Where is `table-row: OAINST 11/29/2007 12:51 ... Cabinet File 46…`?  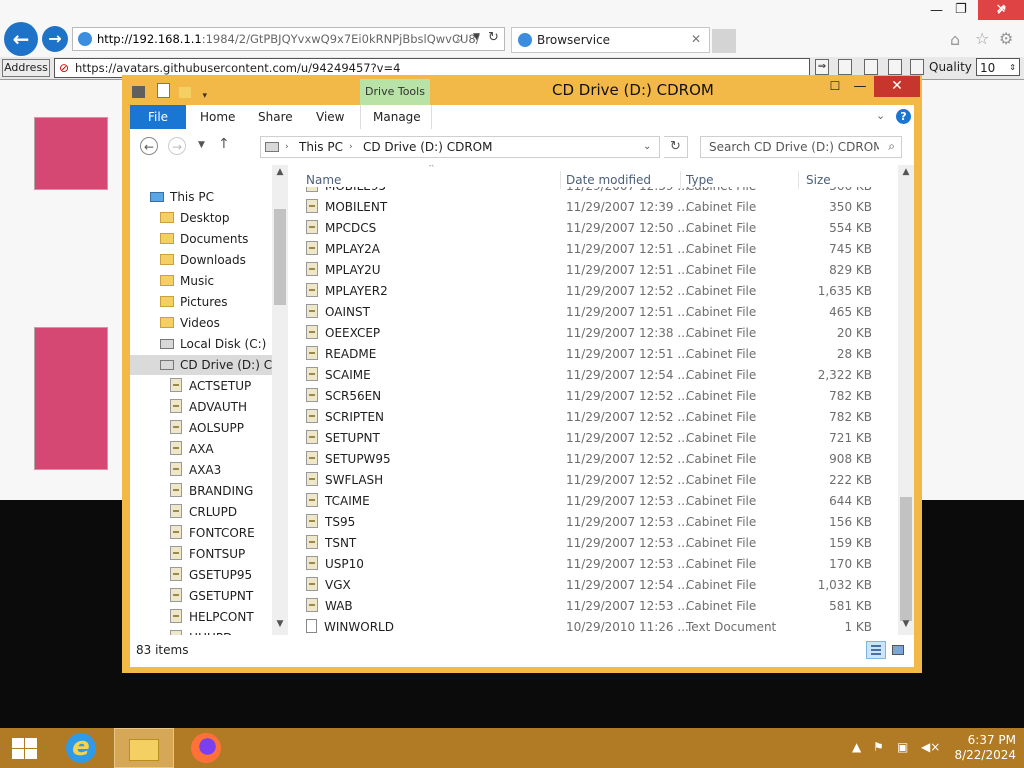
table-row: OAINST 11/29/2007 12:51 ... Cabinet File 46… is located at coordinates (594, 312).